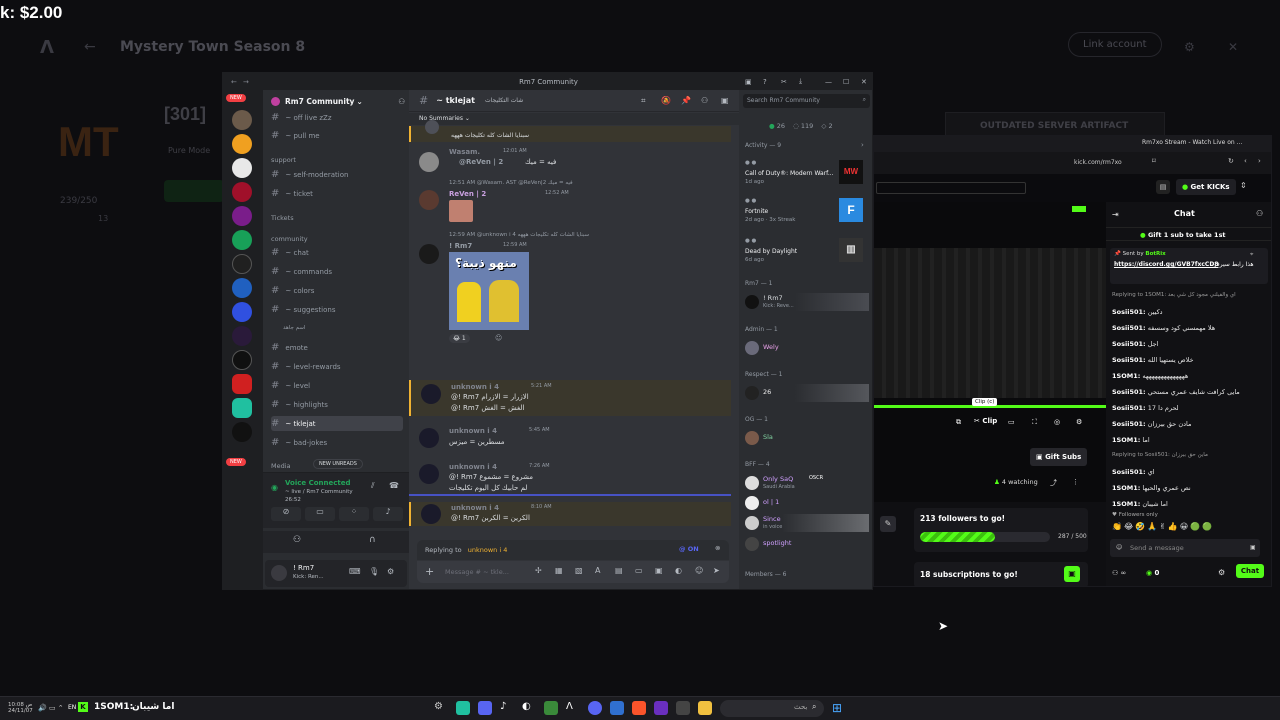  I want to click on message-item: unknown i 4 5:45 AM مسطرين = ميزس, so click(570, 438).